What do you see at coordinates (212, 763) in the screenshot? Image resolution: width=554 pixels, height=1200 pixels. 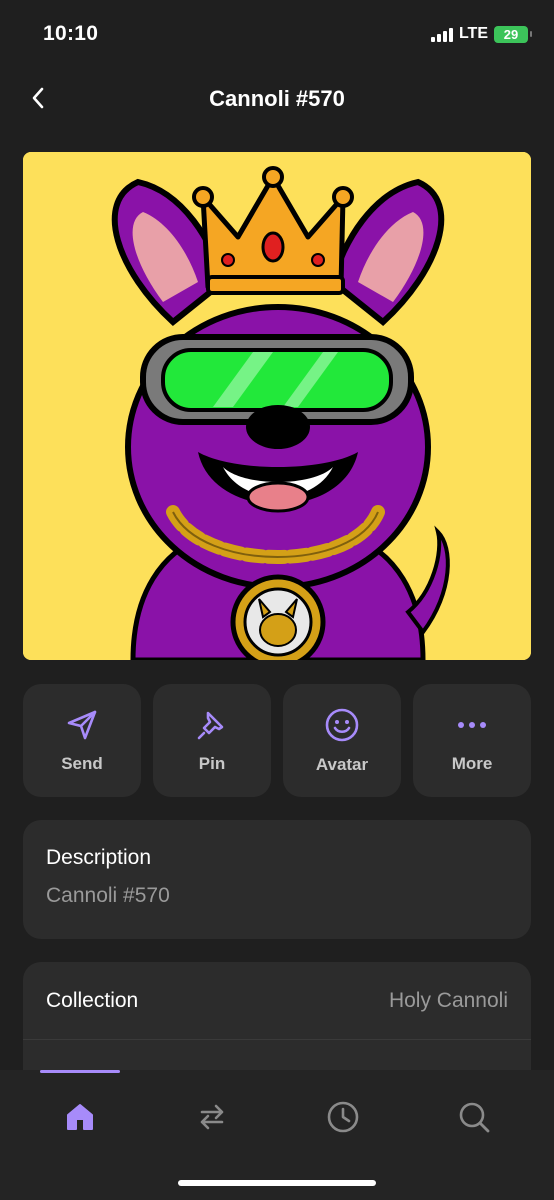 I see `pin-label: Pin` at bounding box center [212, 763].